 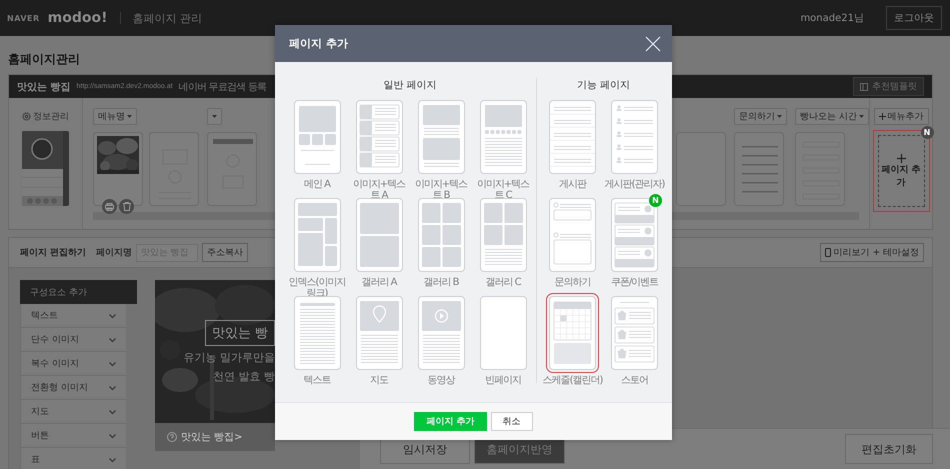 I want to click on template-label: 갤러리 A, so click(x=379, y=282).